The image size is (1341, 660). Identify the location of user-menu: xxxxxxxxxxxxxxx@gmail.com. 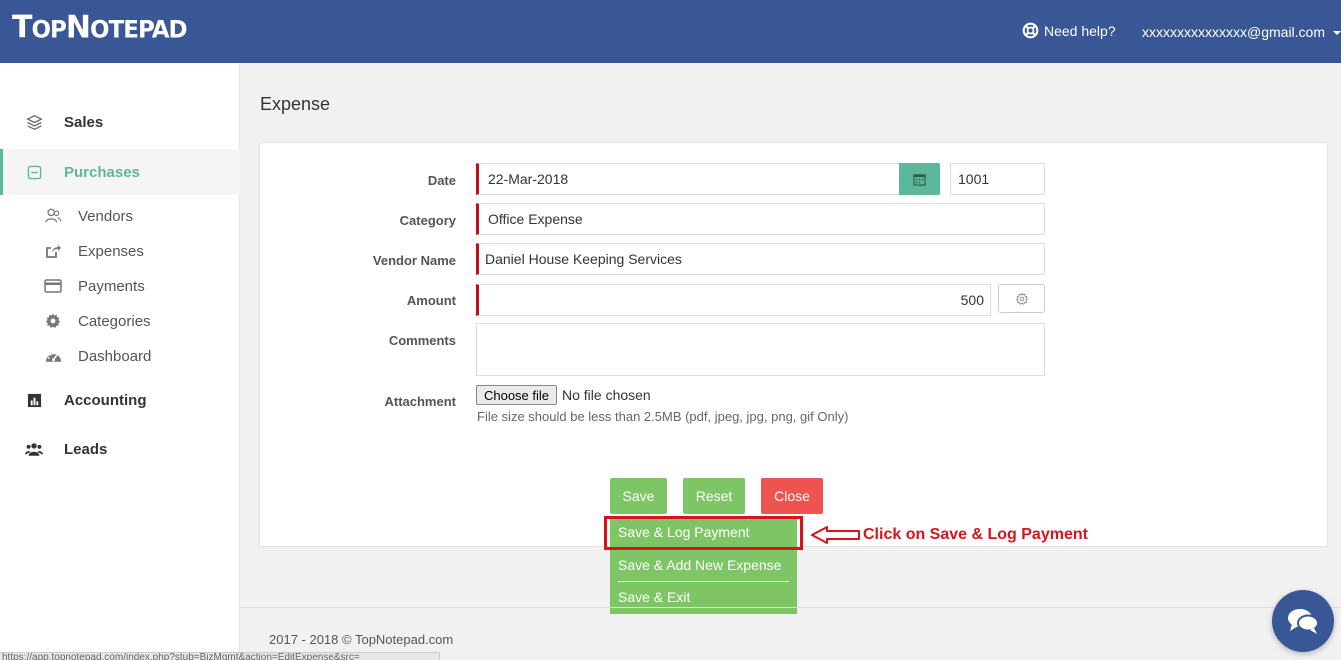
(1241, 32).